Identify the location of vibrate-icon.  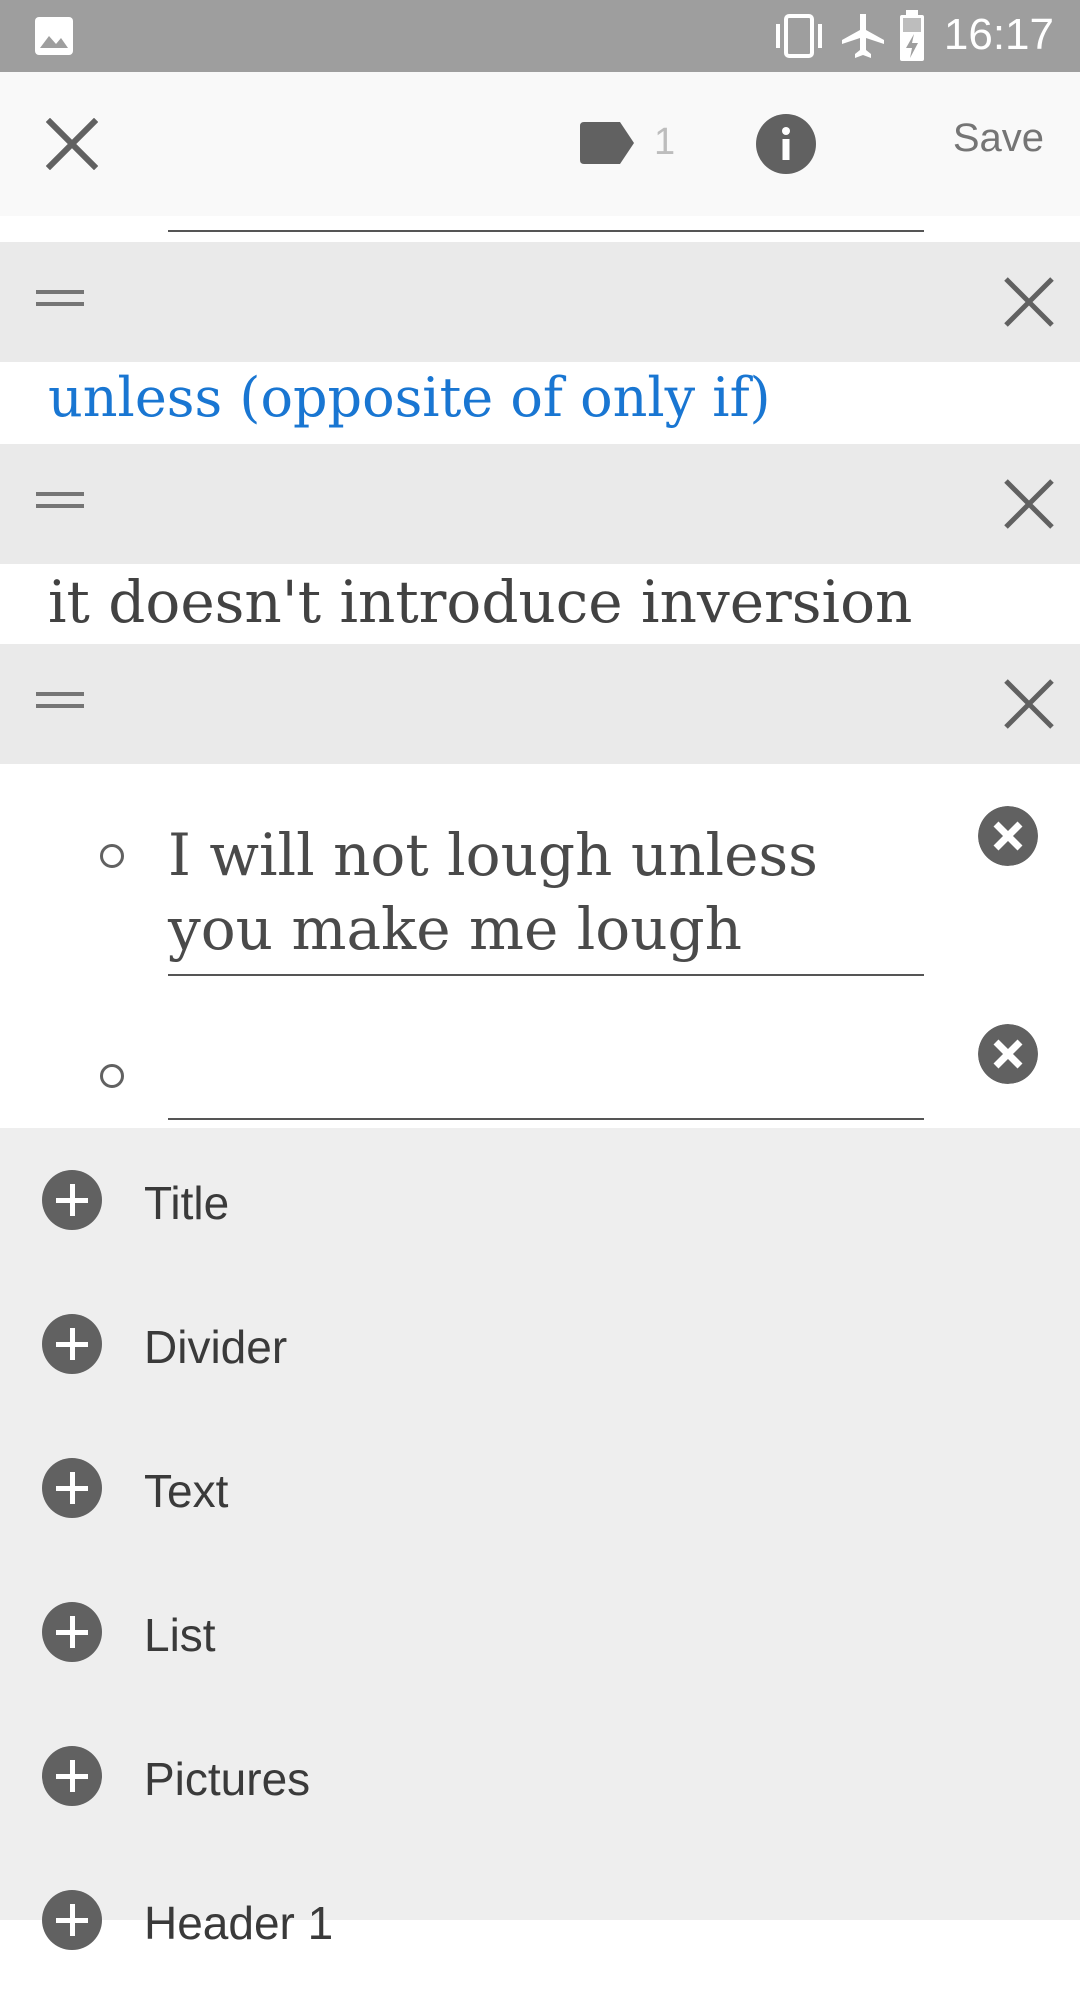
(799, 36).